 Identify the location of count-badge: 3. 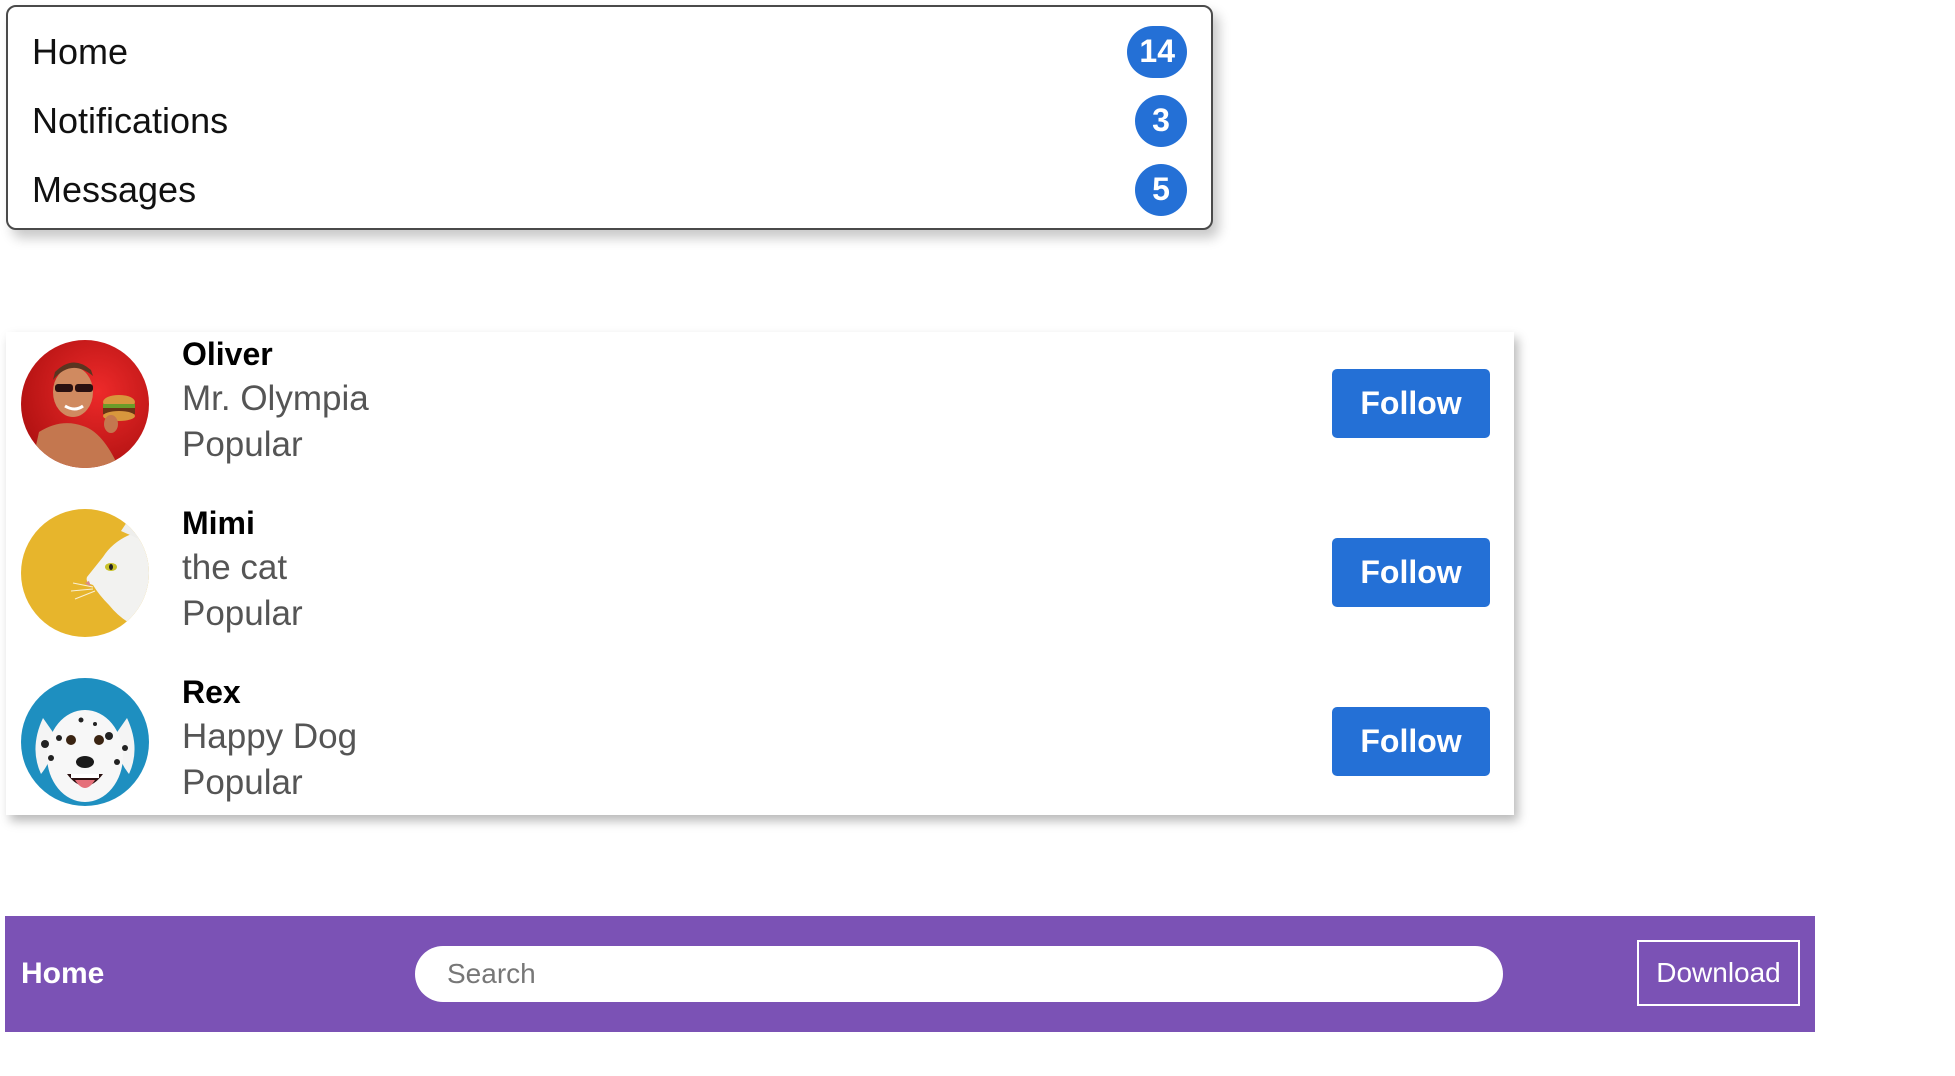
(1161, 120).